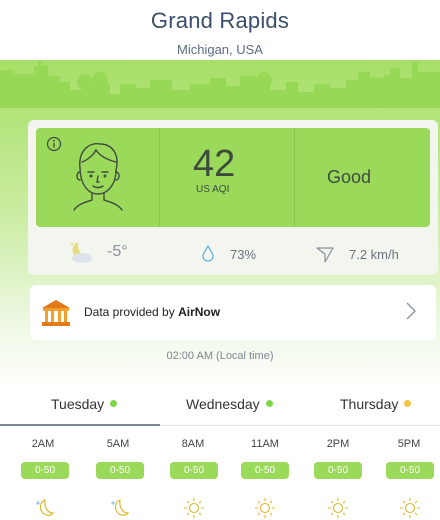 The height and width of the screenshot is (520, 440). I want to click on hour-label: 2AM, so click(43, 444).